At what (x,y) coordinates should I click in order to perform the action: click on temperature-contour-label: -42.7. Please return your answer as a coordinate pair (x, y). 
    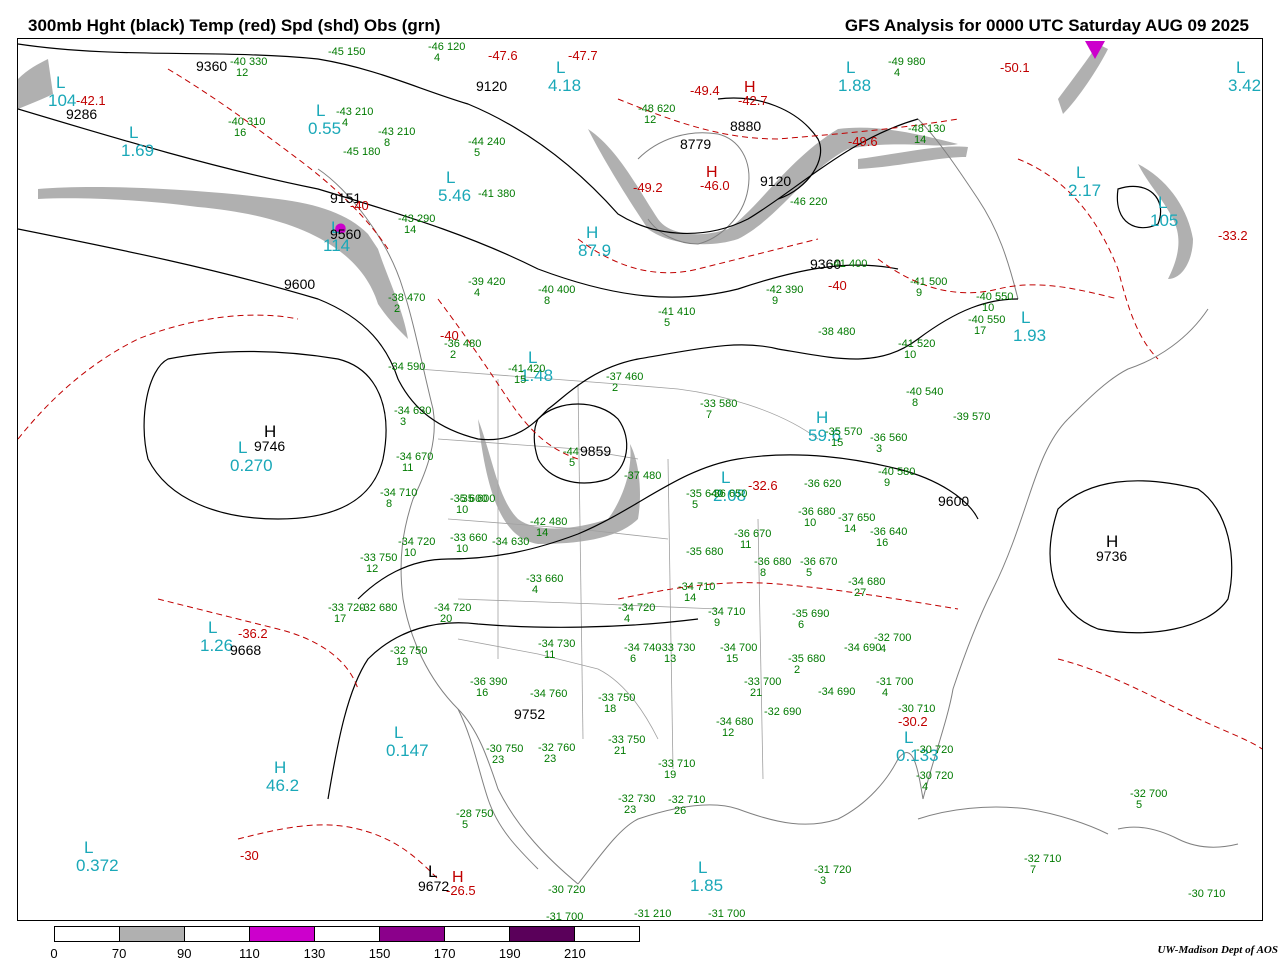
    Looking at the image, I should click on (753, 100).